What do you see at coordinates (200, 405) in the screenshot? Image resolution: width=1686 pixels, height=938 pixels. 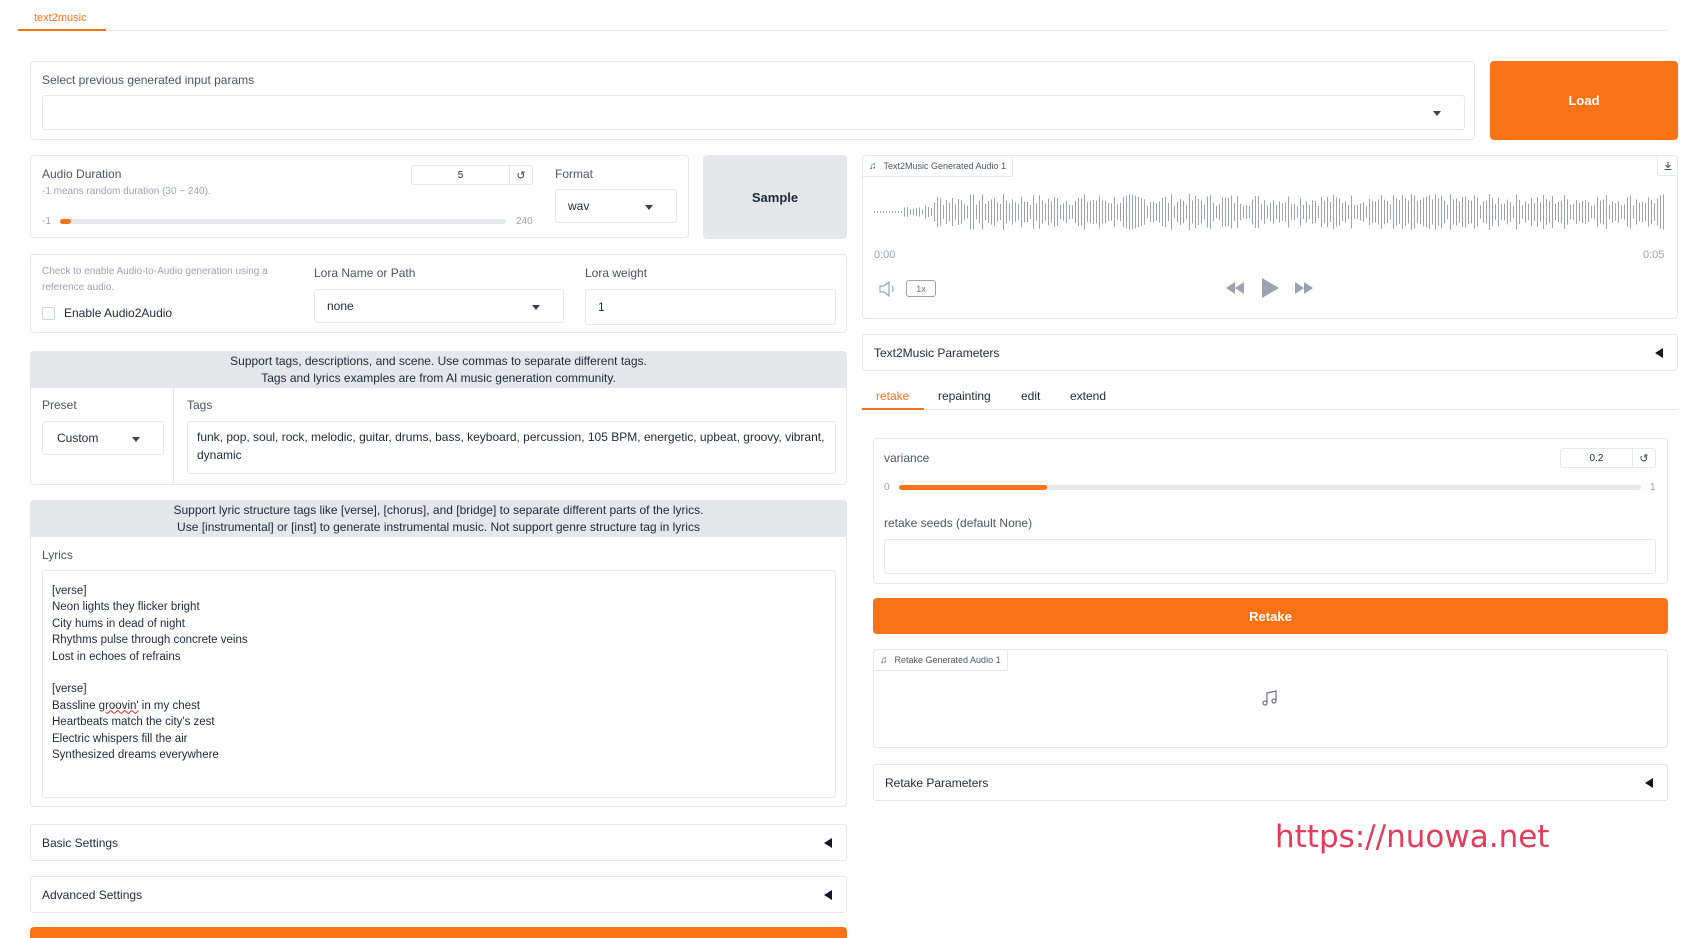 I see `tags-label: Tags` at bounding box center [200, 405].